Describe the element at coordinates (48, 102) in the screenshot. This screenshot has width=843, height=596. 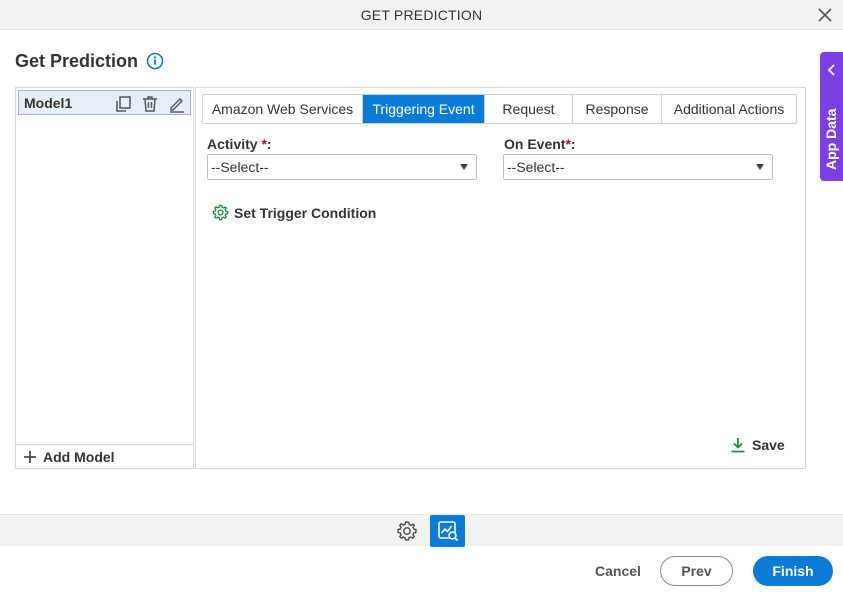
I see `model-name: Model1` at that location.